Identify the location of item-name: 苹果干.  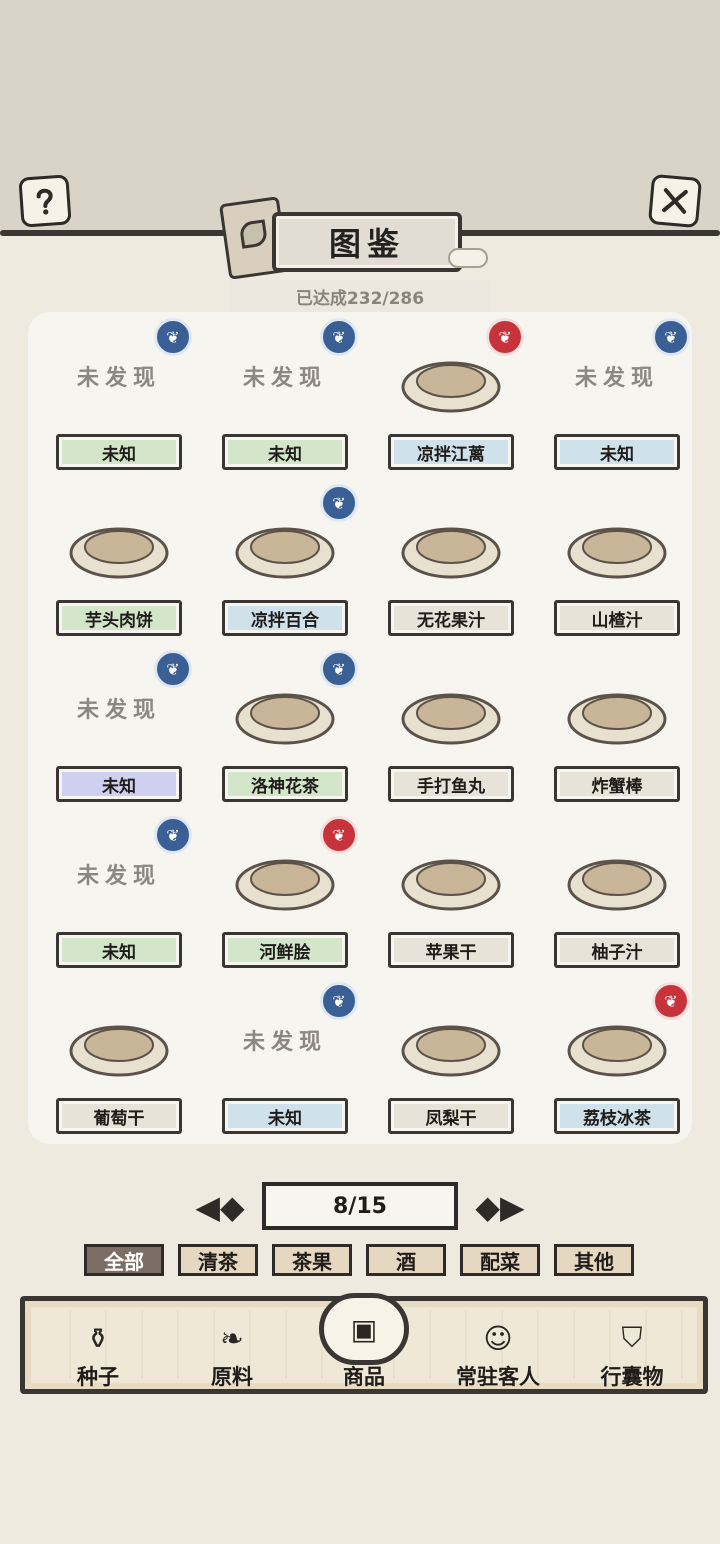
(451, 950).